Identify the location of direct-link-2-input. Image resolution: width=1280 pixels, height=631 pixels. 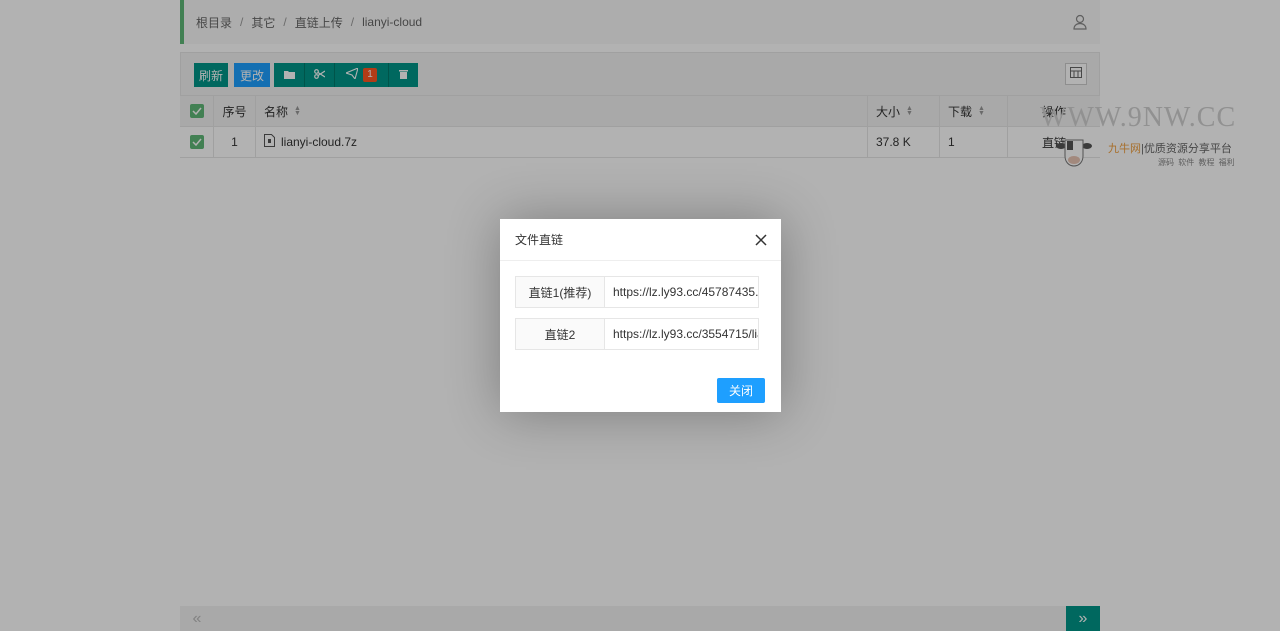
(681, 334).